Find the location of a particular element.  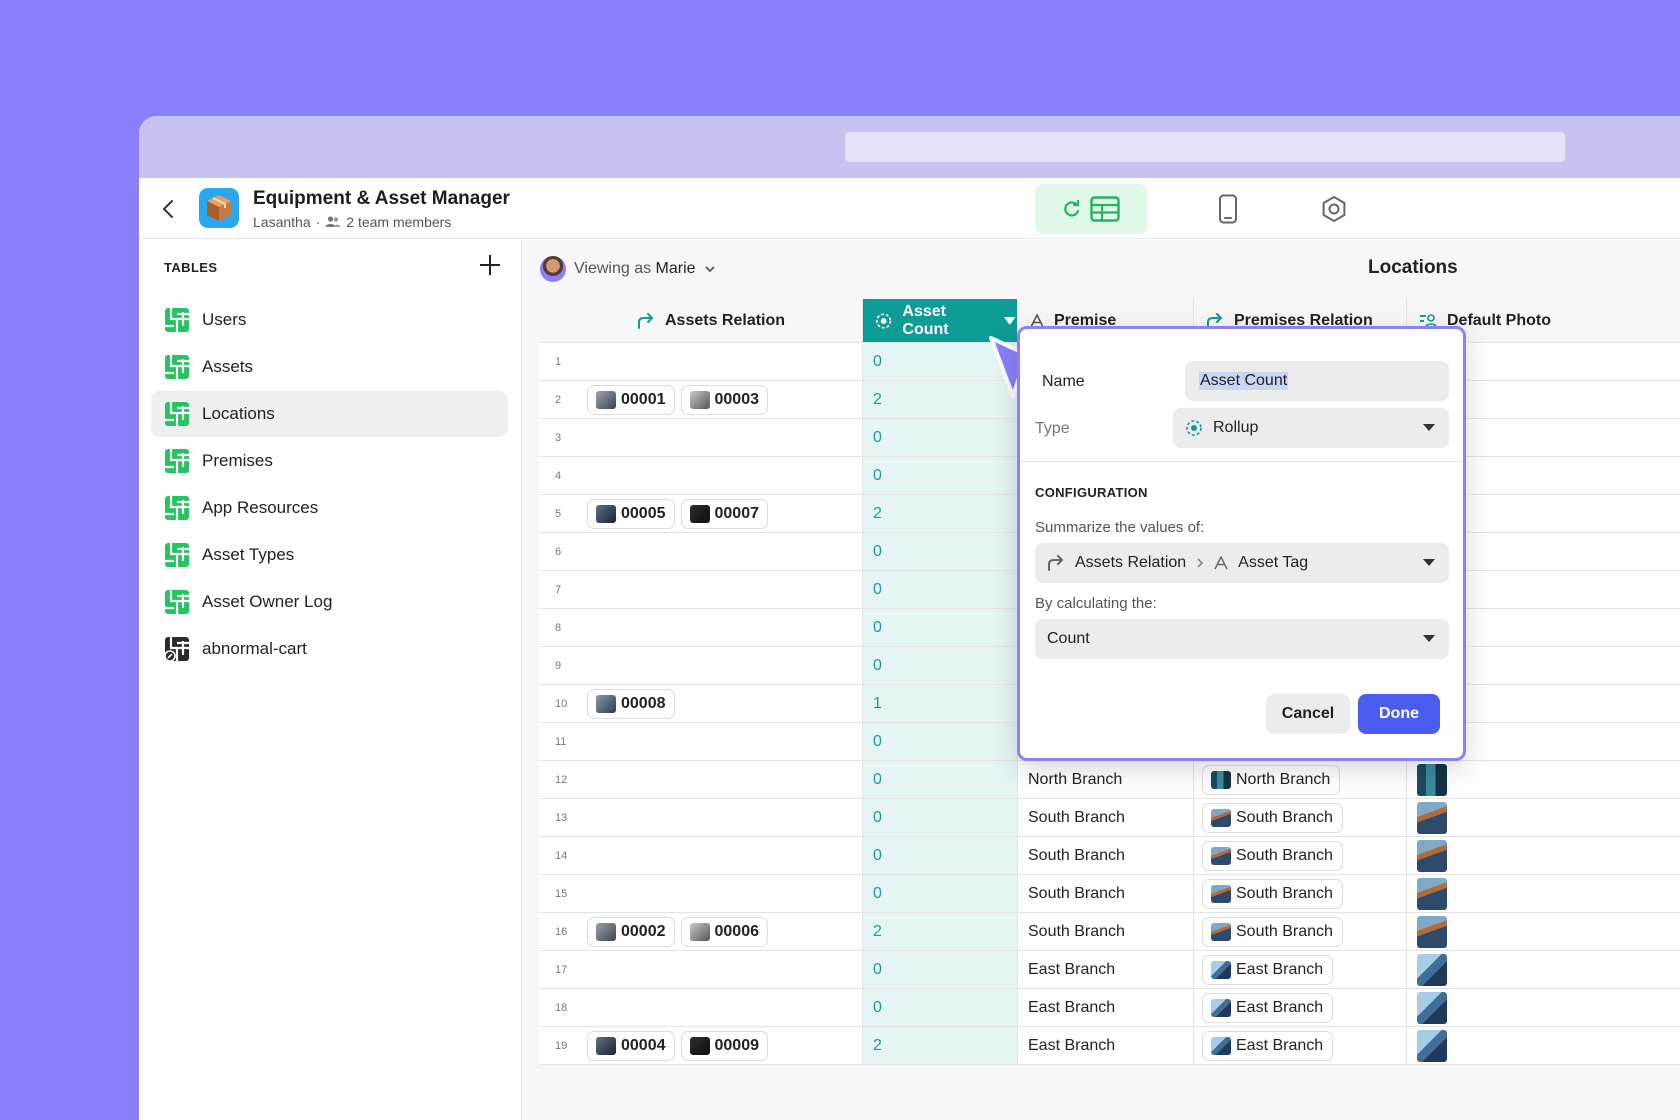

data-editor-tab is located at coordinates (1091, 209).